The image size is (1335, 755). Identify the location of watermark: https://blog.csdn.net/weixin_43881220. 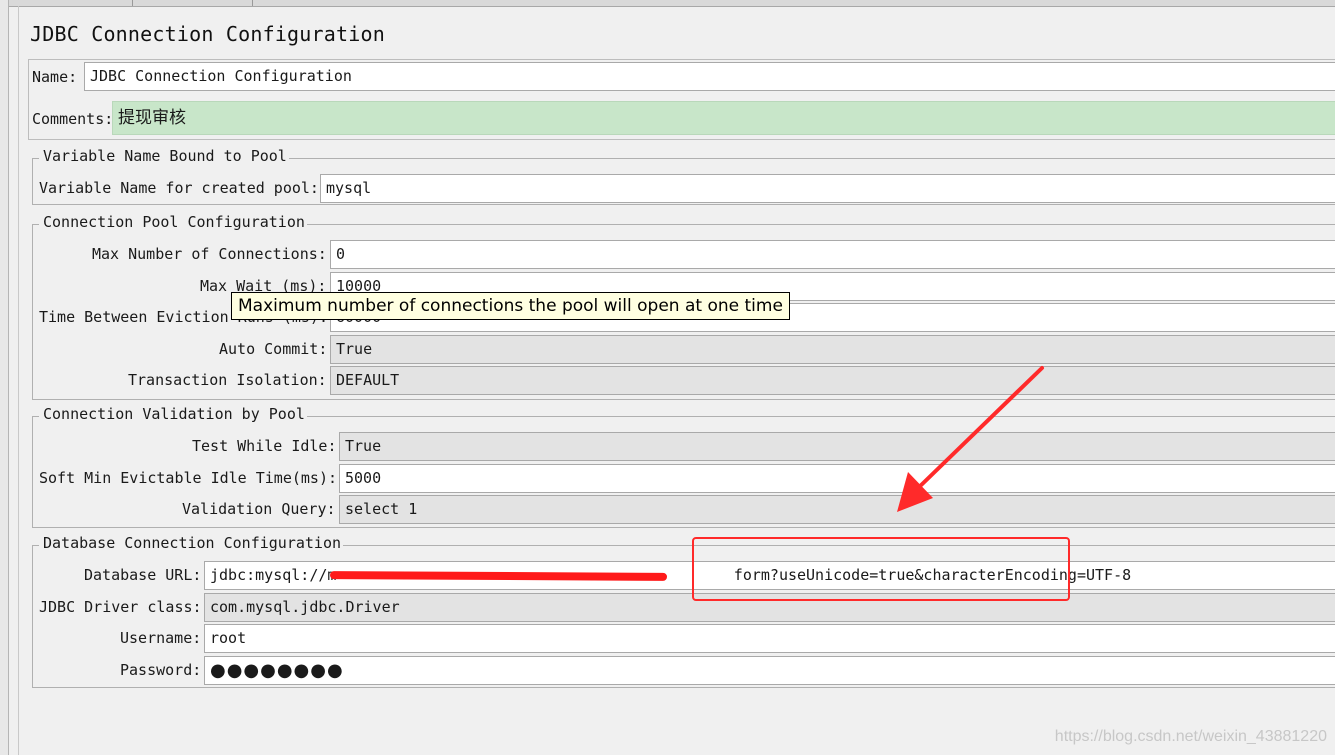
(1190, 736).